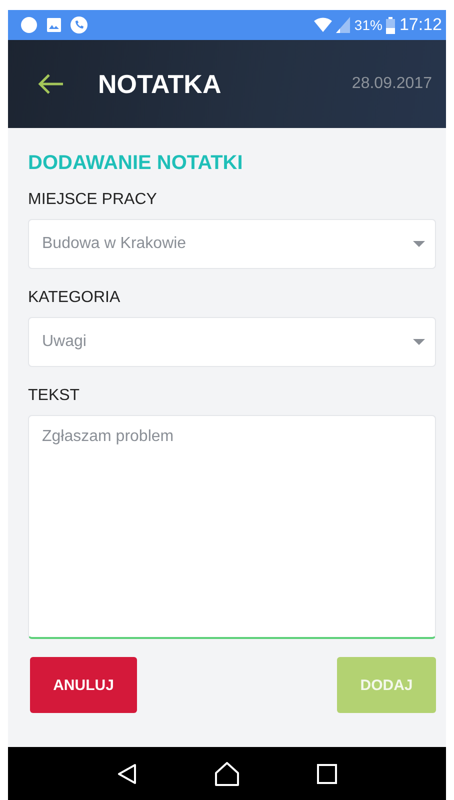 The image size is (454, 800). I want to click on cancel-button: ANULUJ, so click(83, 685).